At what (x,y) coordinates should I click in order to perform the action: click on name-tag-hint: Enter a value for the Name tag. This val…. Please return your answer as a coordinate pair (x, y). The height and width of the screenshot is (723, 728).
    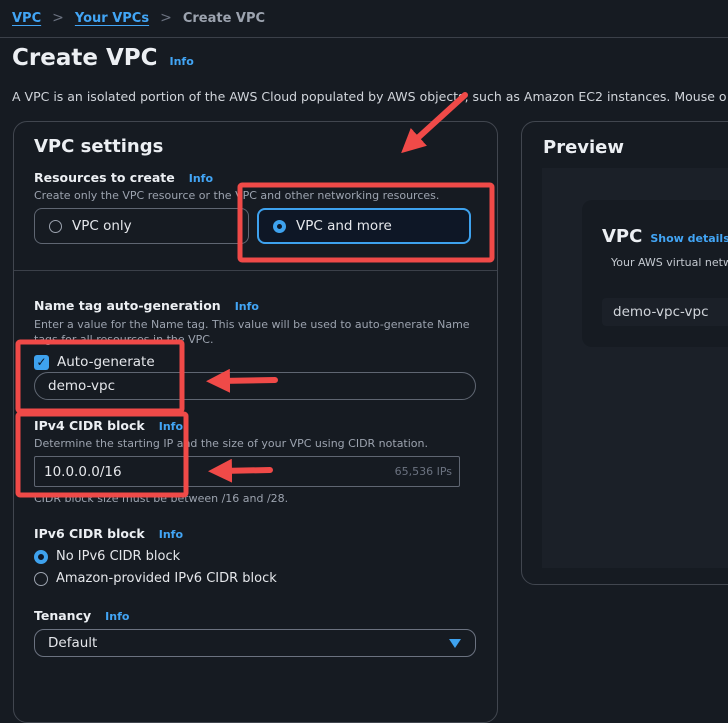
    Looking at the image, I should click on (252, 332).